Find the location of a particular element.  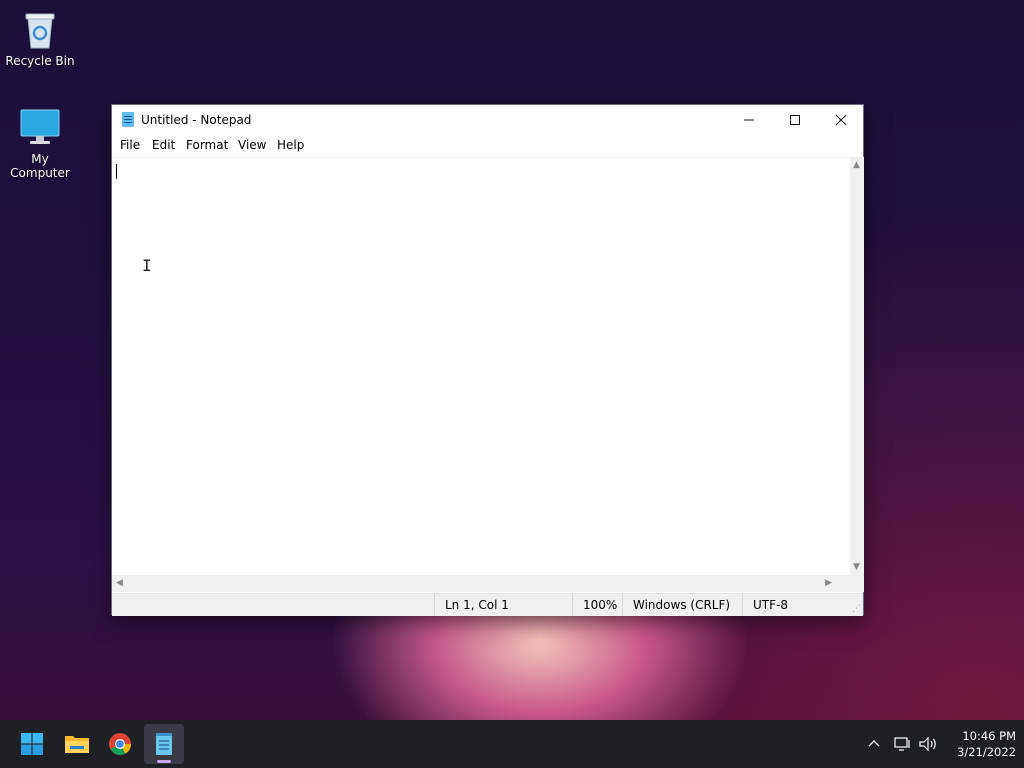

minimize-icon is located at coordinates (749, 120).